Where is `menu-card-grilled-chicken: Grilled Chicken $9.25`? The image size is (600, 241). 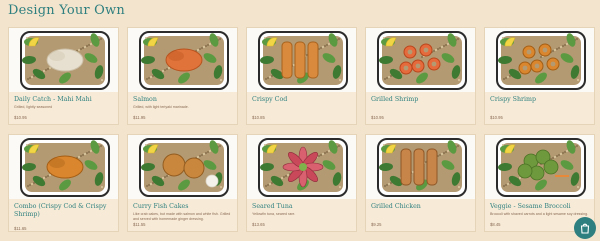 menu-card-grilled-chicken: Grilled Chicken $9.25 is located at coordinates (420, 183).